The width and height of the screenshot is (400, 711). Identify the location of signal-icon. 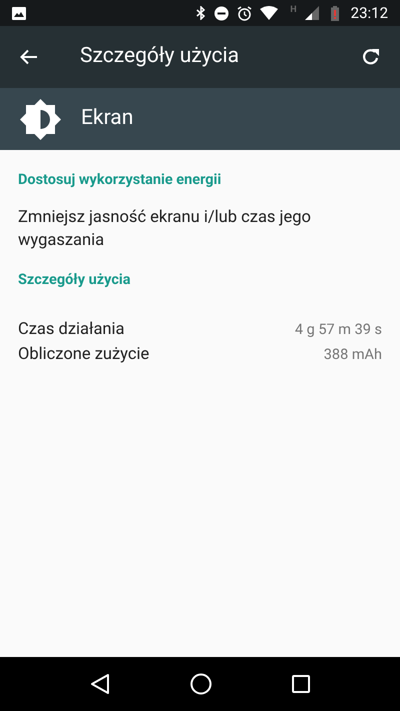
(311, 13).